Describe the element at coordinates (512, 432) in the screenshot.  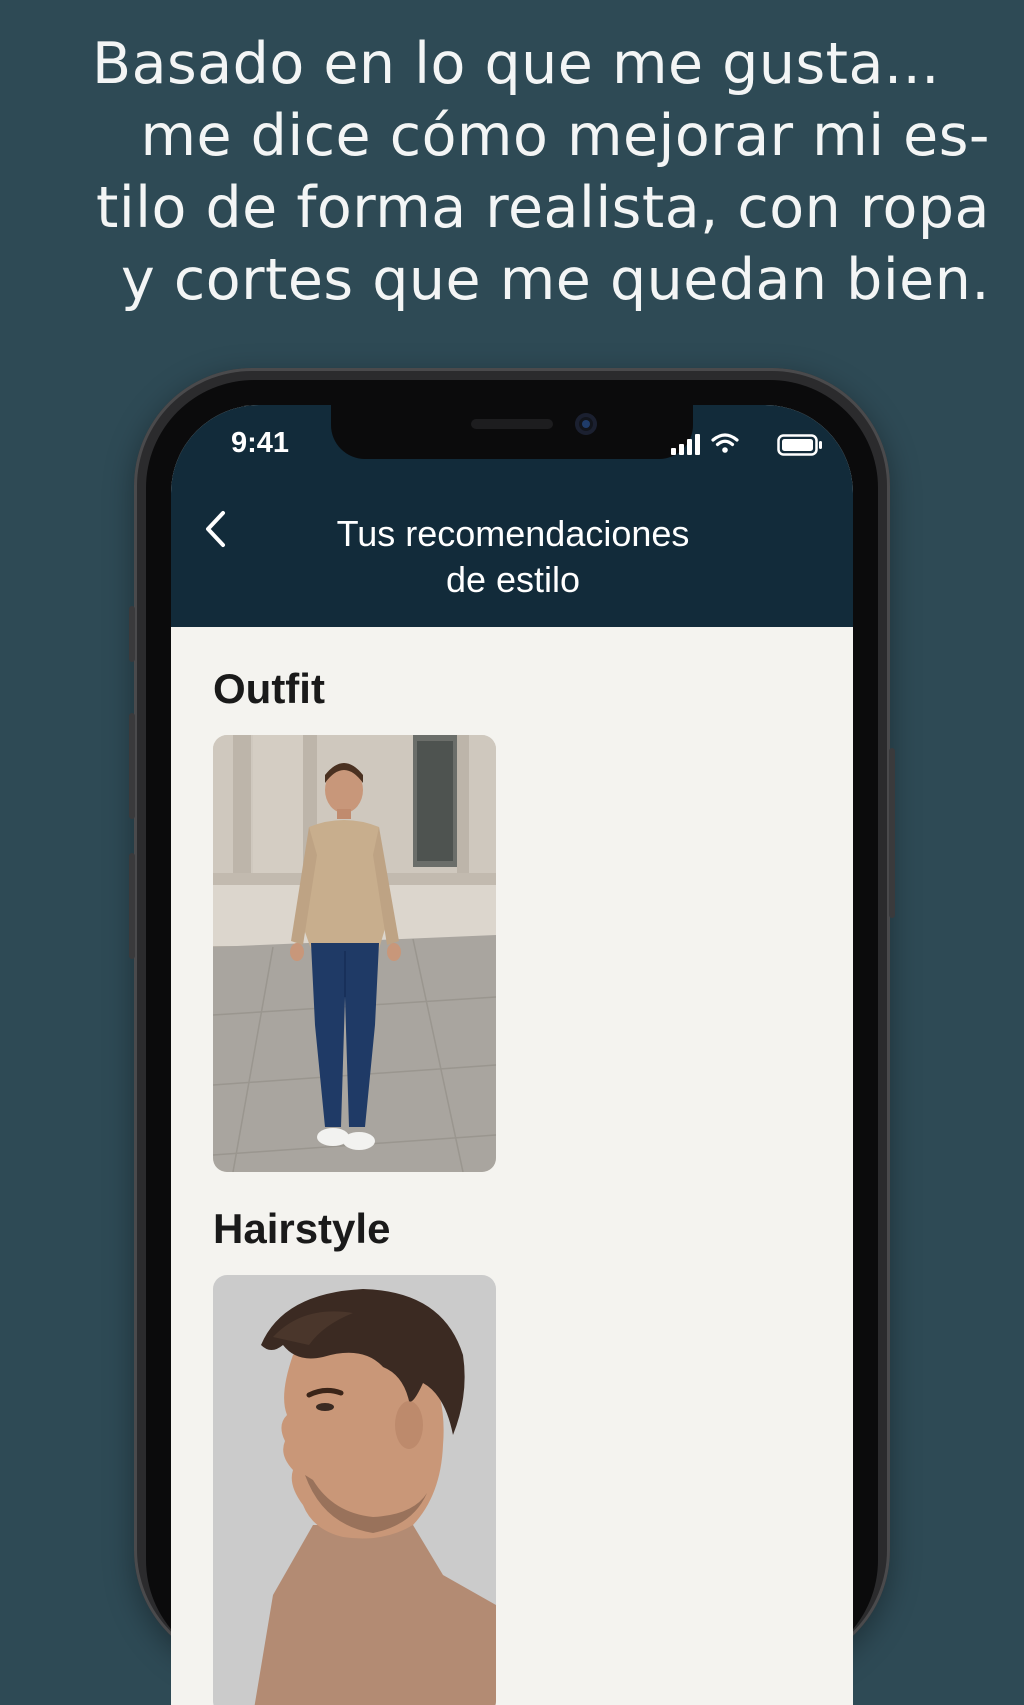
I see `notch` at that location.